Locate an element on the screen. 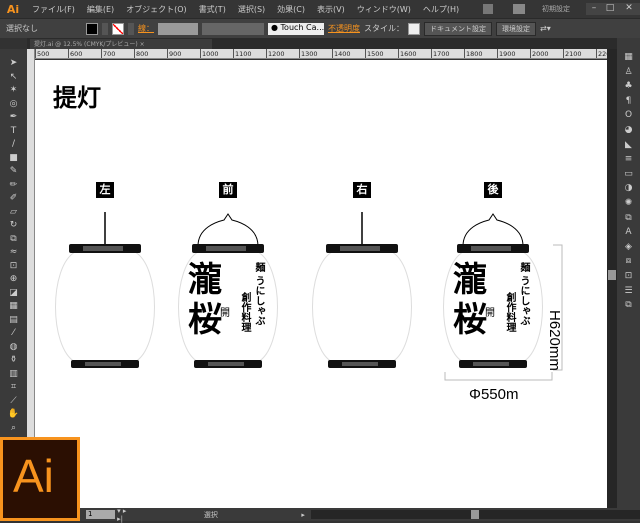 This screenshot has width=640, height=523. ruler-tick-label: 1900 is located at coordinates (513, 53).